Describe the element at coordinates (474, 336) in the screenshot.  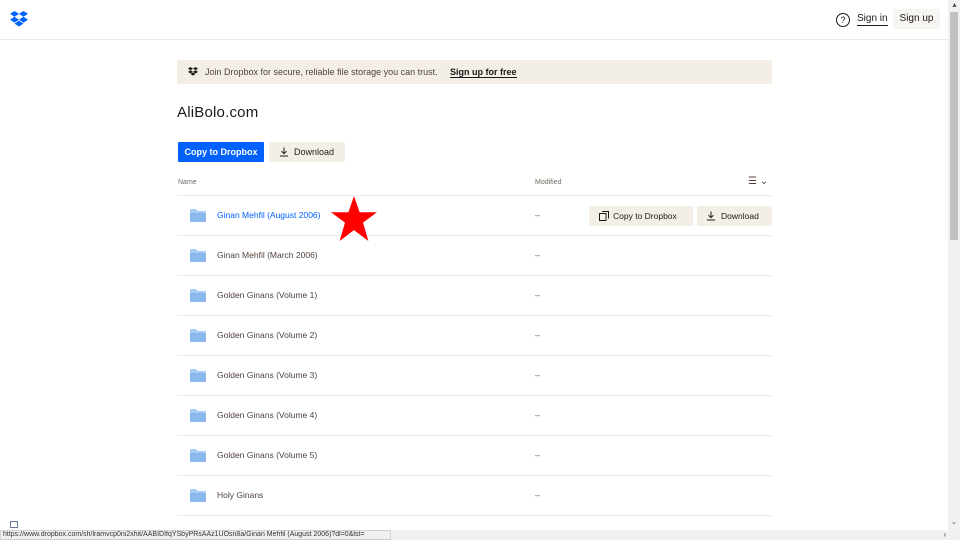
I see `table-row: Golden Ginans (Volume 2) –` at that location.